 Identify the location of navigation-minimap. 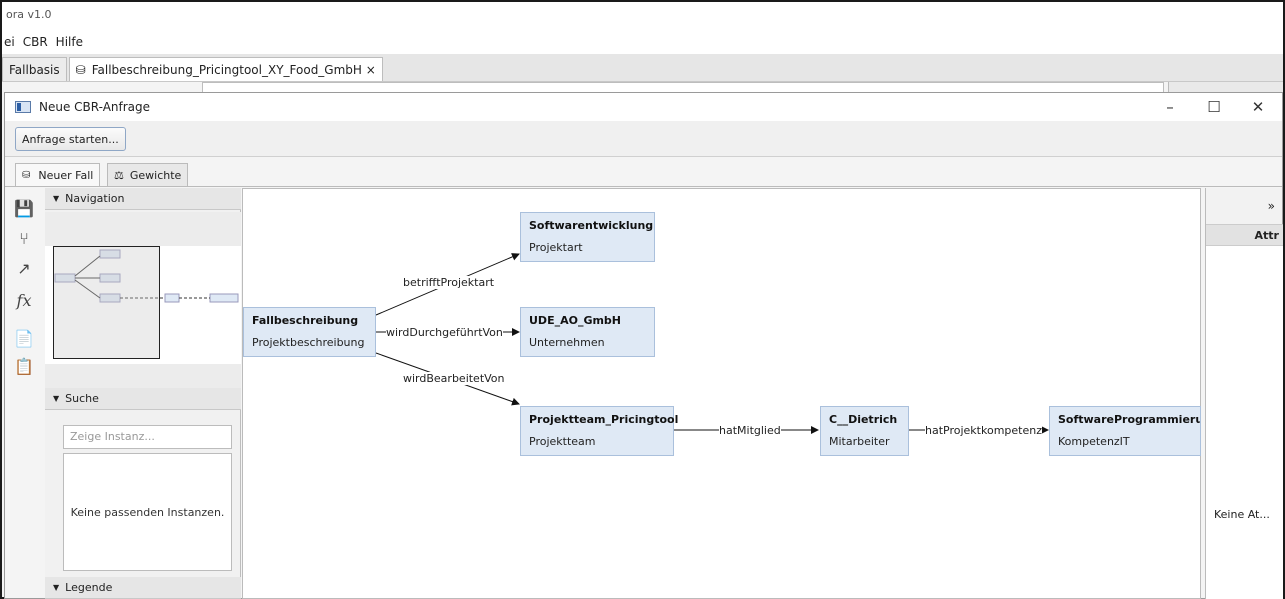
(143, 302).